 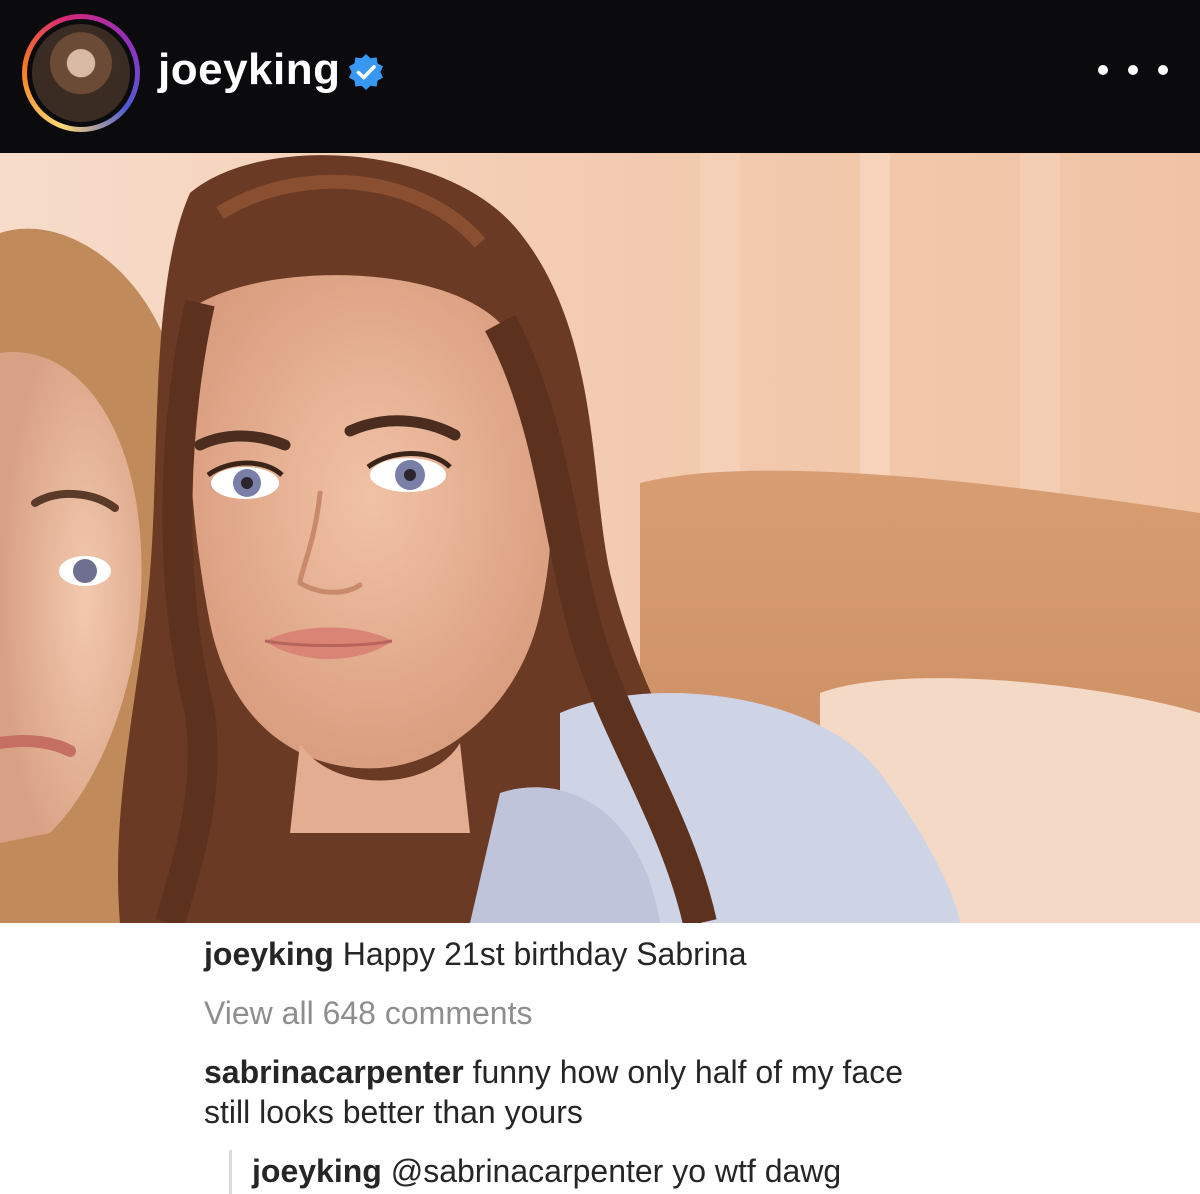 I want to click on comment-continued: still looks better than yours, so click(x=393, y=1112).